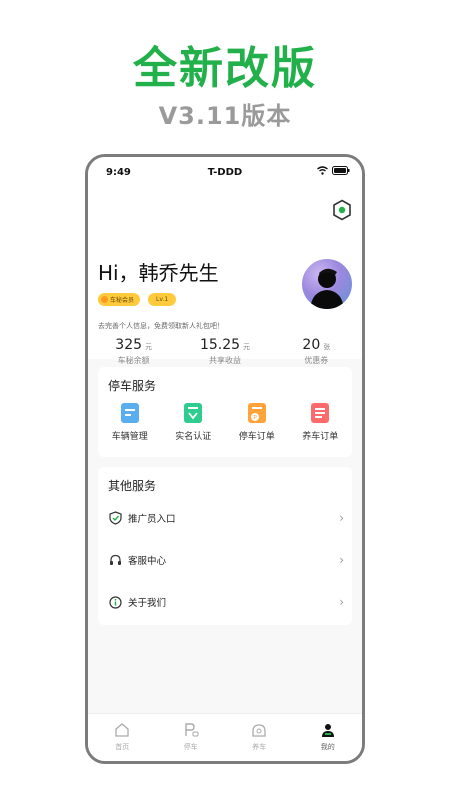  Describe the element at coordinates (129, 345) in the screenshot. I see `stat-value: 325` at that location.